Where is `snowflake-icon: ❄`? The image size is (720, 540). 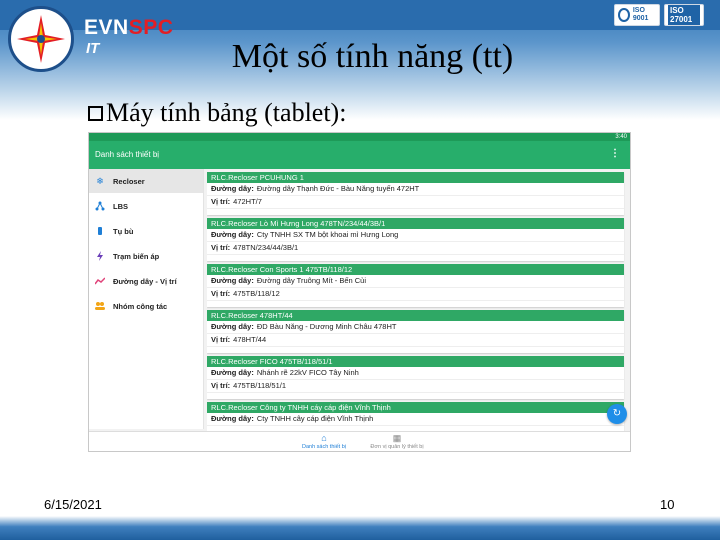
snowflake-icon: ❄ is located at coordinates (100, 180).